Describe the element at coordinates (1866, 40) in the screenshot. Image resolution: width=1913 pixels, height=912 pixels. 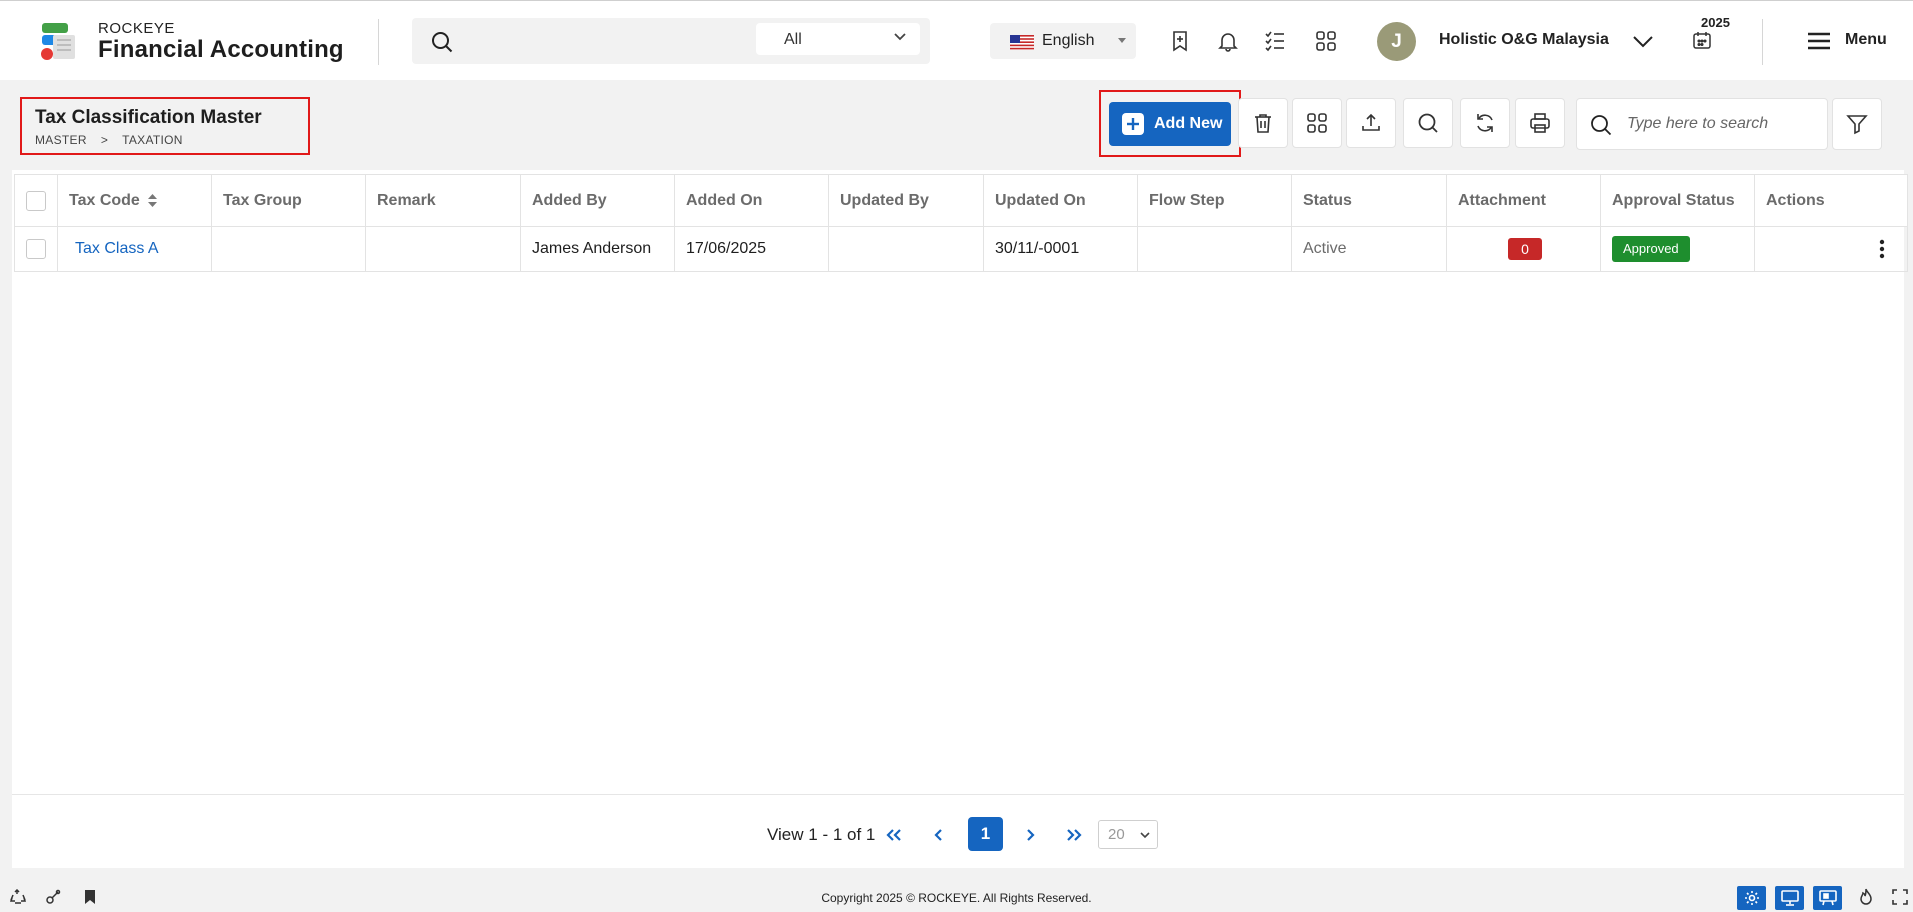
I see `menu-button: Menu` at that location.